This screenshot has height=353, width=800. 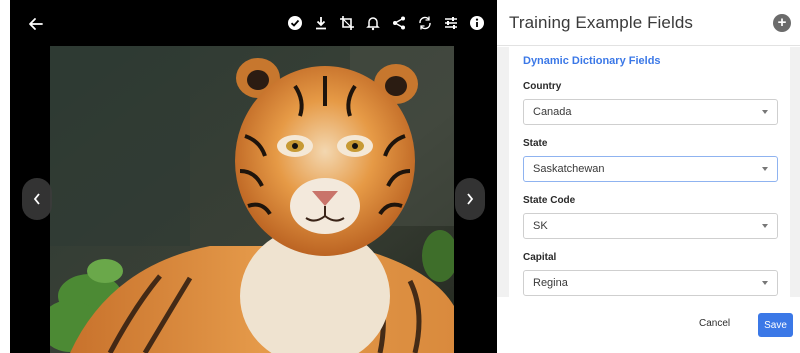 I want to click on download-icon, so click(x=321, y=23).